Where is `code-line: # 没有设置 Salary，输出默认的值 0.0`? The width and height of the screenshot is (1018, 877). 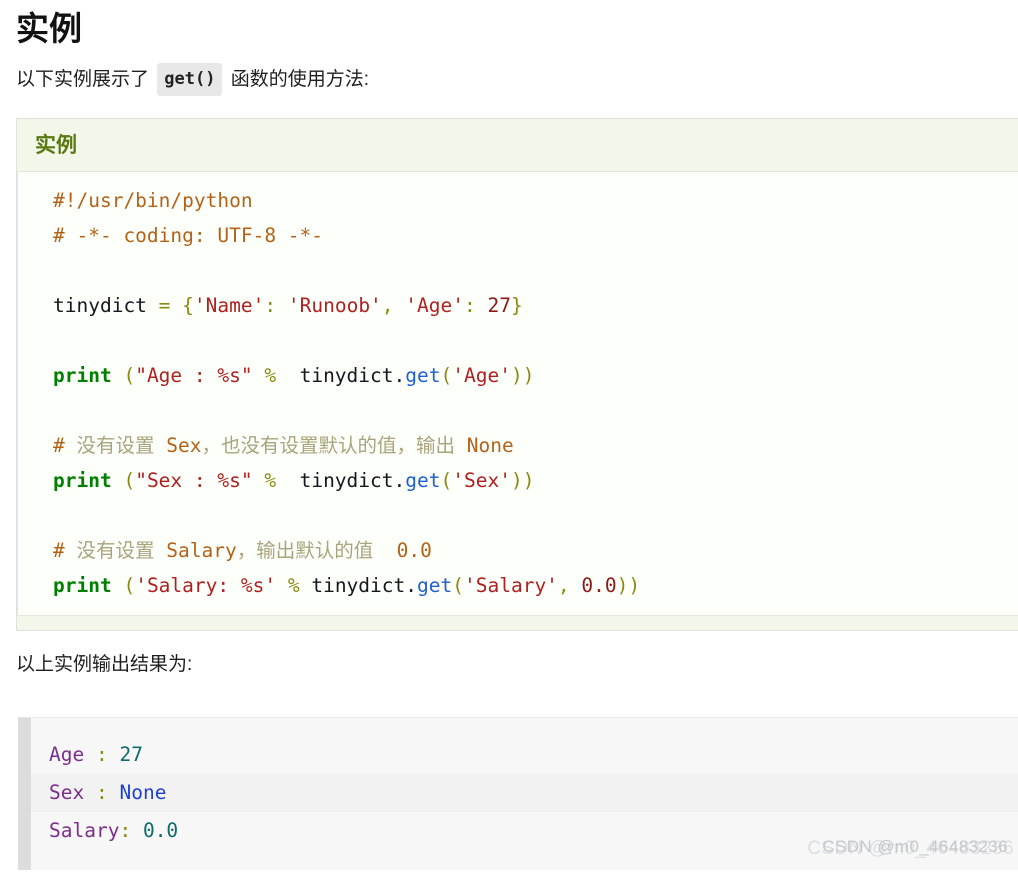
code-line: # 没有设置 Salary，输出默认的值 0.0 is located at coordinates (242, 550).